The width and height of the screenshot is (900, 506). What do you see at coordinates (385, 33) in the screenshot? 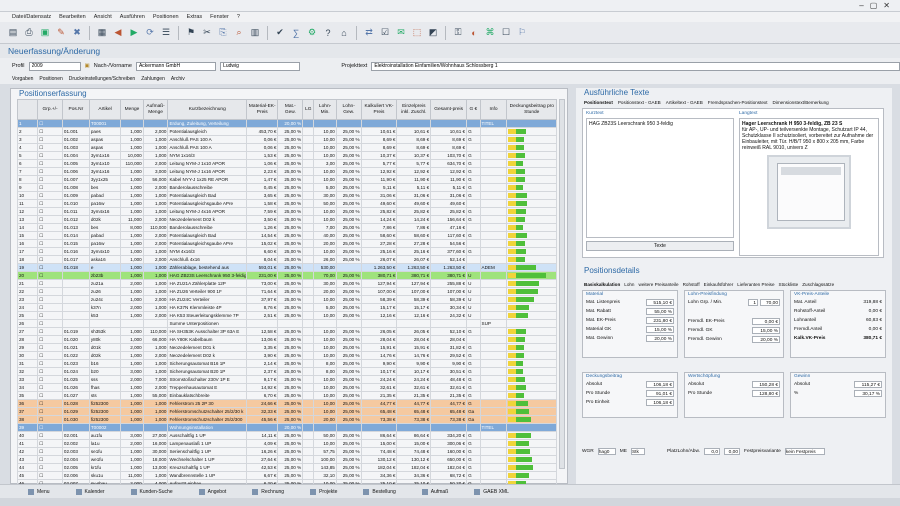
I see `toolbar-icon-21-icon: ☑` at bounding box center [385, 33].